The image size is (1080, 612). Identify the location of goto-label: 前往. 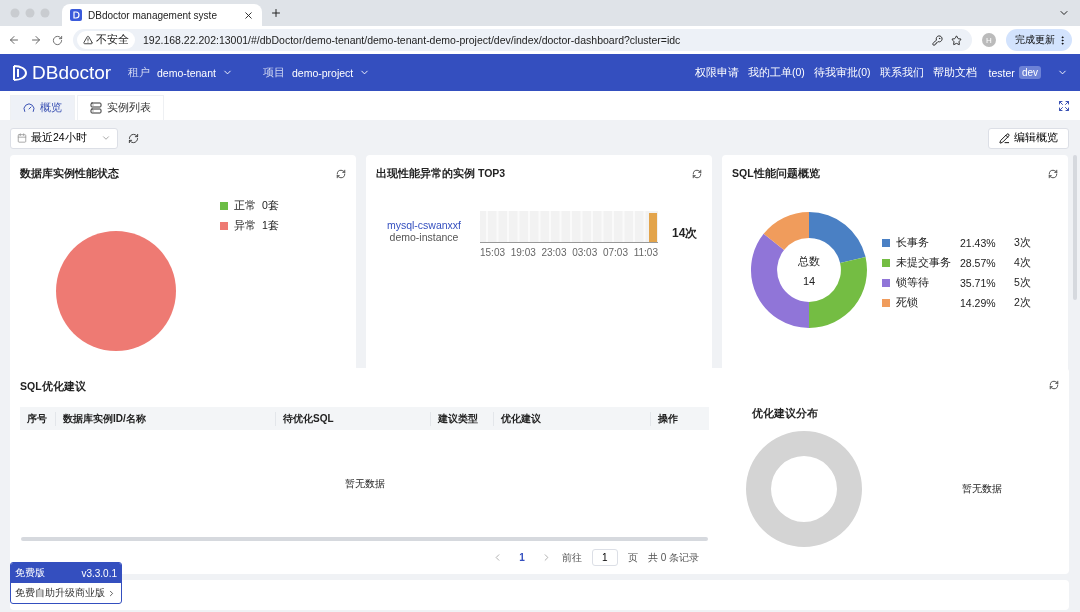
(571, 557).